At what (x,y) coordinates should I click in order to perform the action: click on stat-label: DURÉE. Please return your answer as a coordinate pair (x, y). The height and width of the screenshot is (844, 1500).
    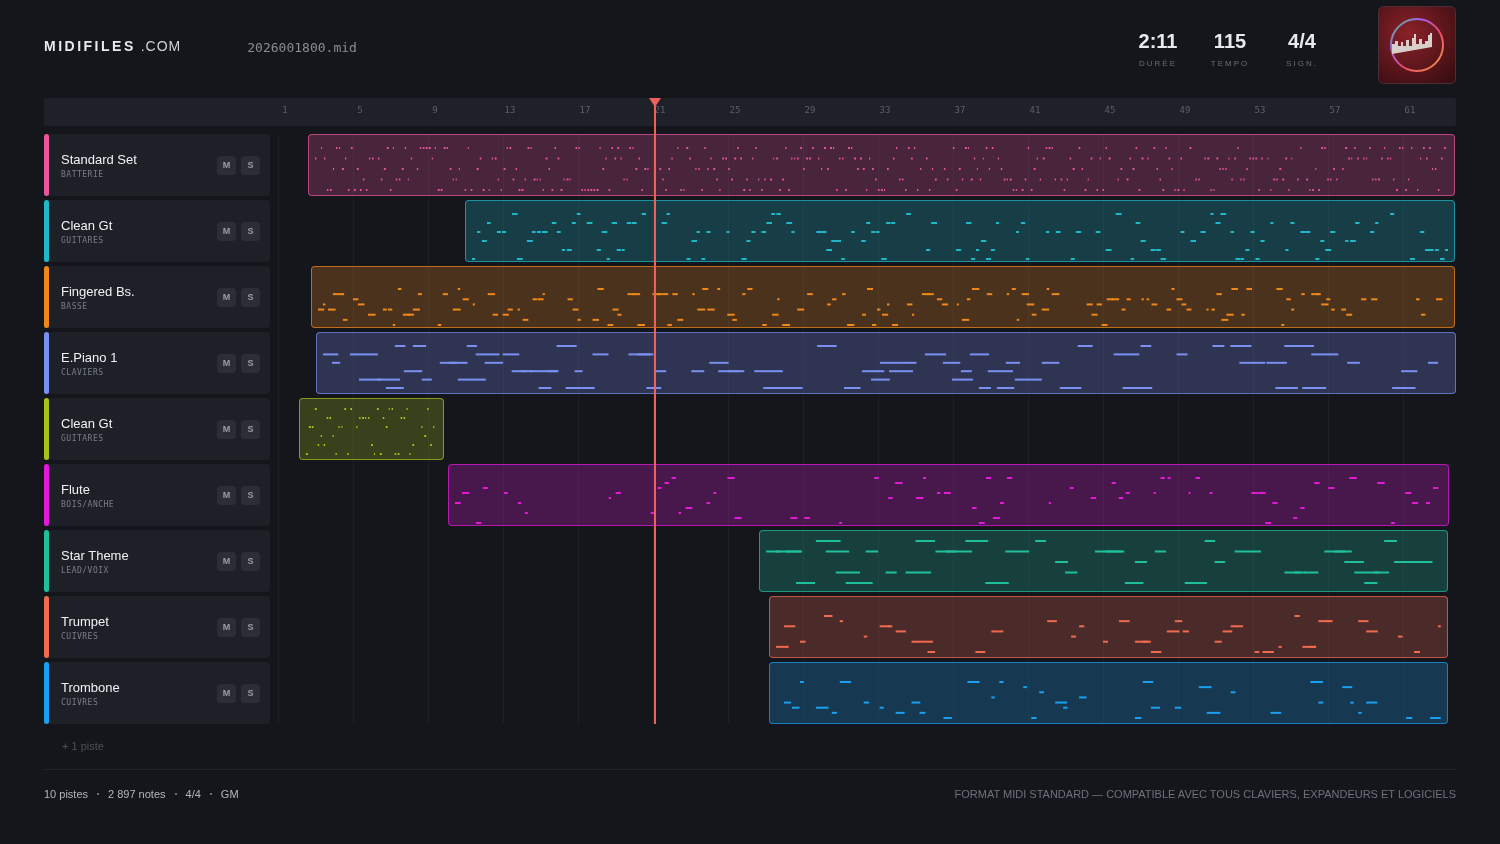
    Looking at the image, I should click on (1158, 63).